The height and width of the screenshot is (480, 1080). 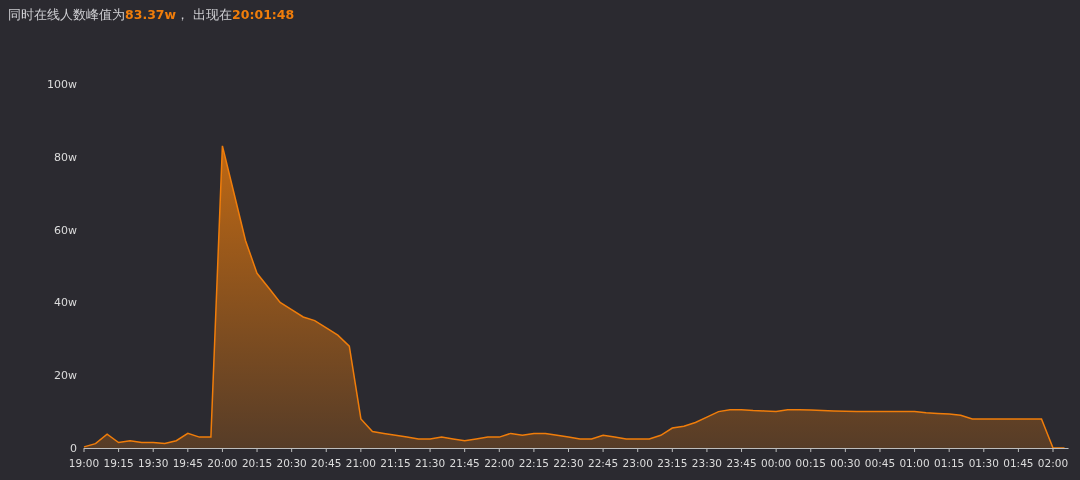 I want to click on x-axis-label: 19:30, so click(x=153, y=463).